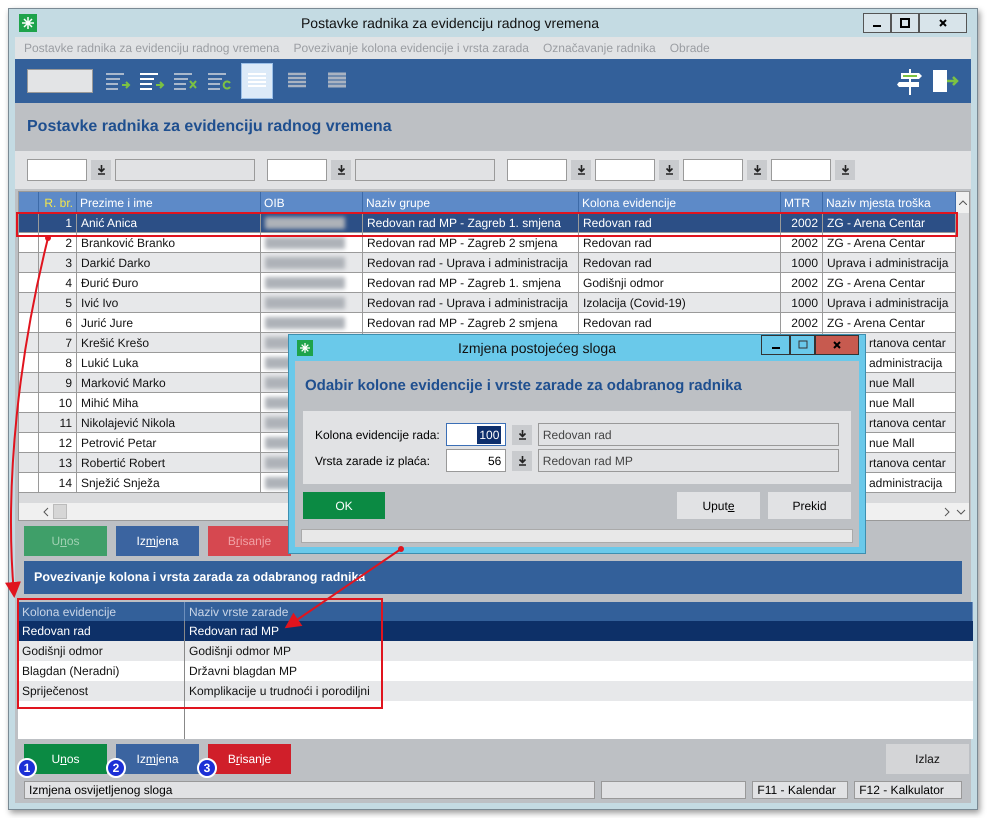  Describe the element at coordinates (279, 691) in the screenshot. I see `table-cell-text: Komplikacije u trudnoći i porodiljni` at that location.